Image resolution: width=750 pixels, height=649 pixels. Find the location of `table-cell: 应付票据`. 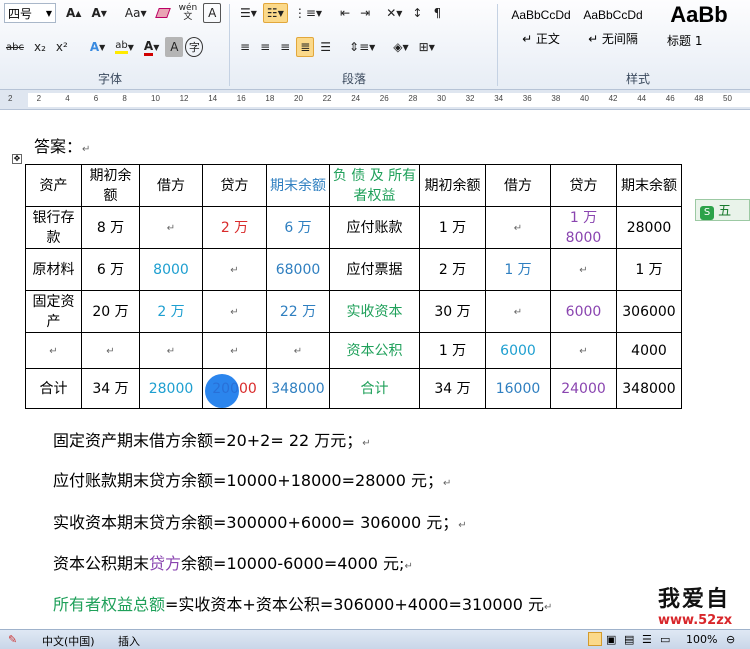

table-cell: 应付票据 is located at coordinates (374, 269).